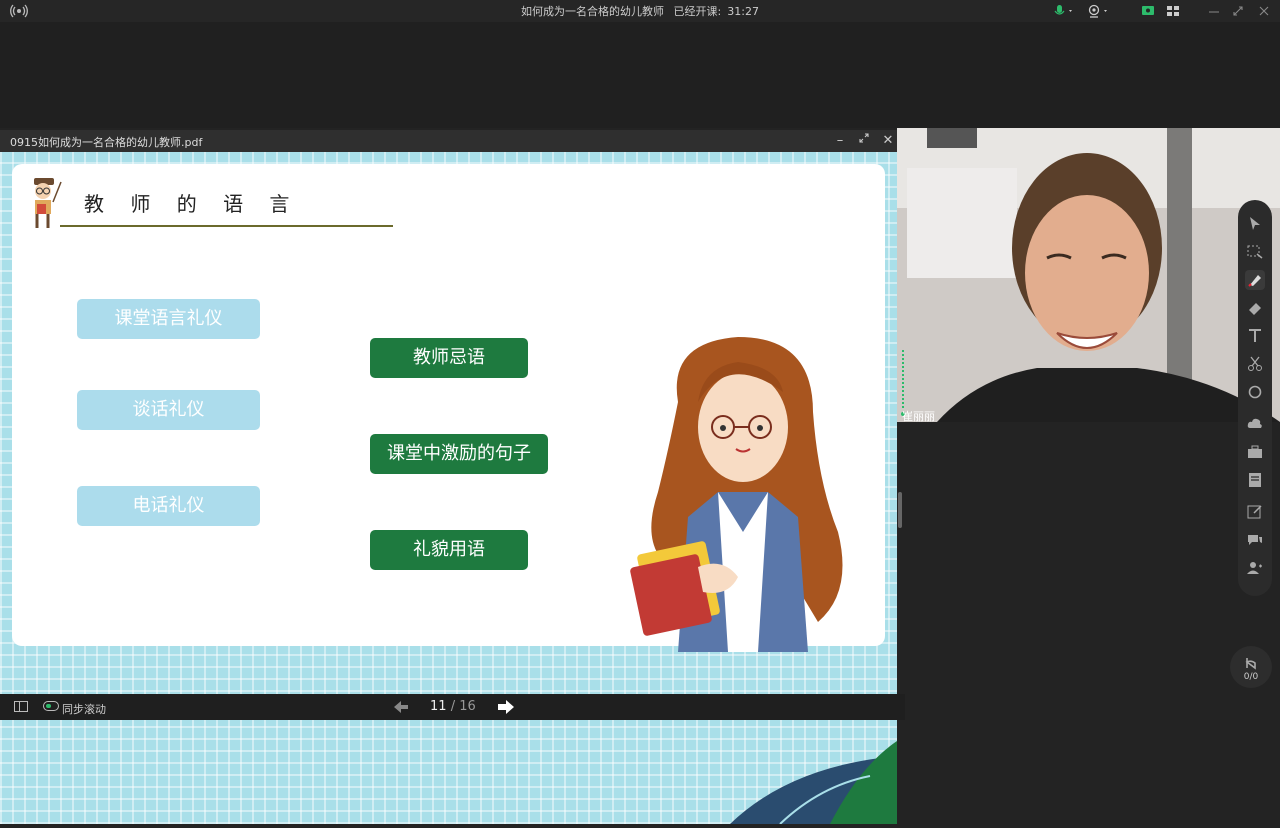 Image resolution: width=1280 pixels, height=828 pixels. I want to click on left-item-telephone: 电话礼仪, so click(168, 506).